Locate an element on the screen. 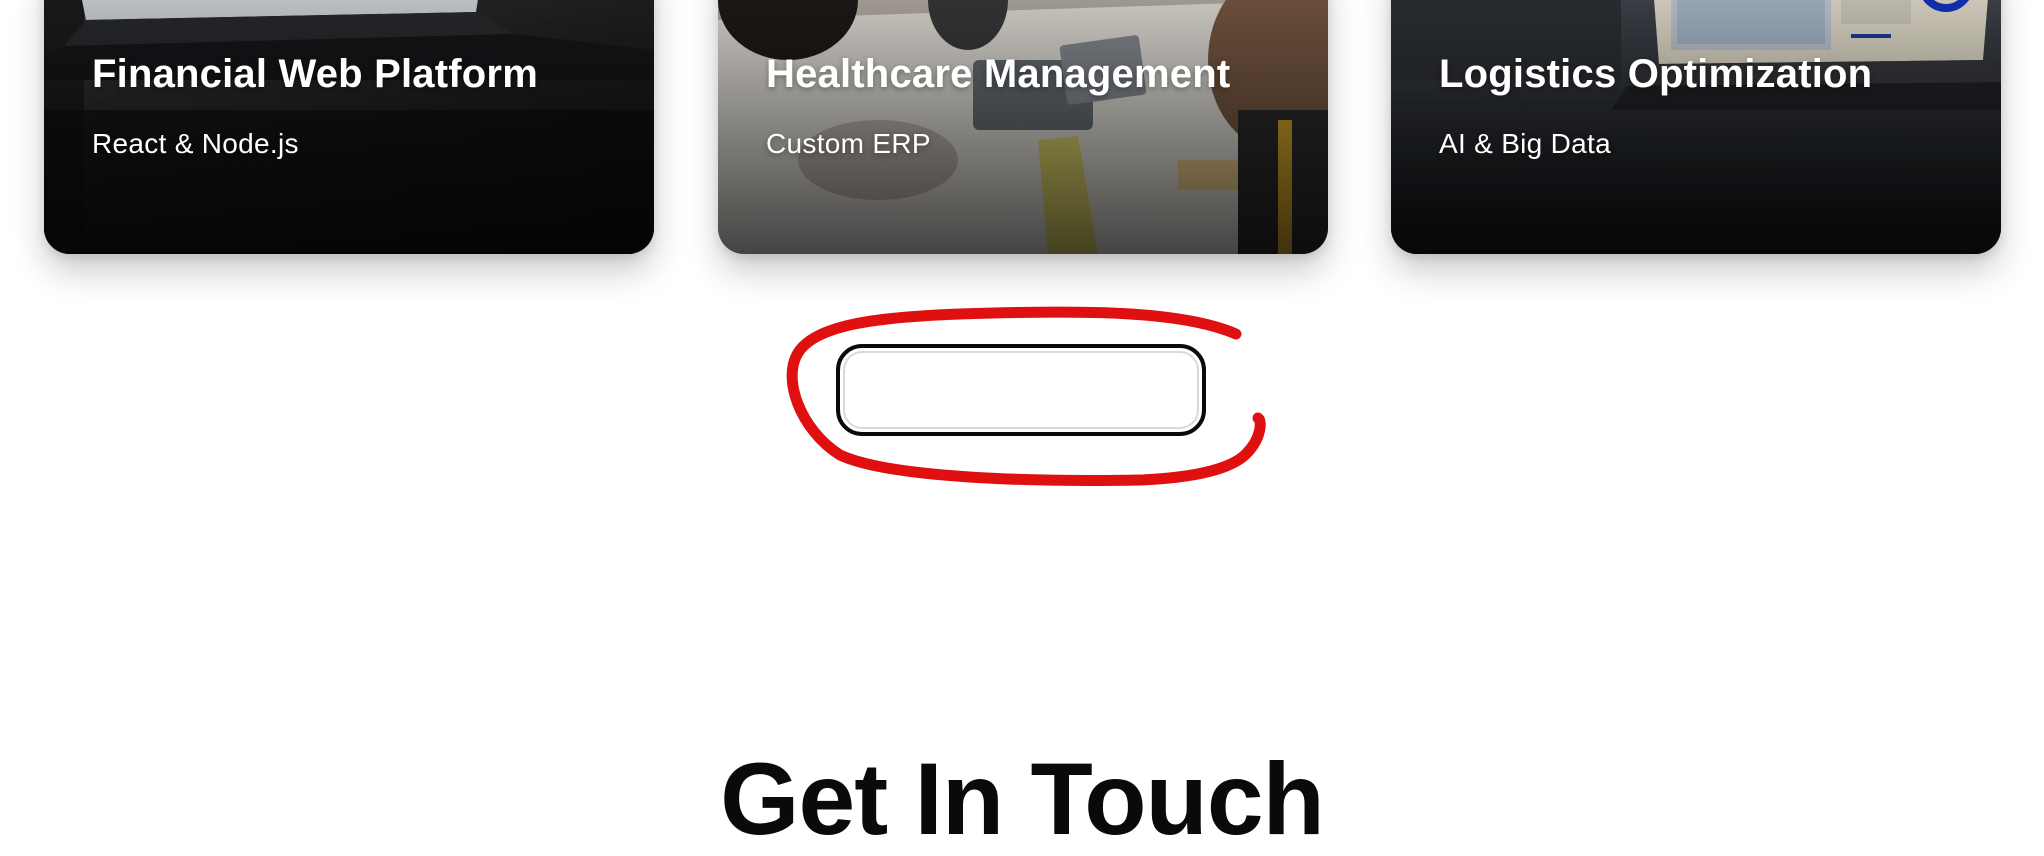  view-more-button is located at coordinates (1021, 390).